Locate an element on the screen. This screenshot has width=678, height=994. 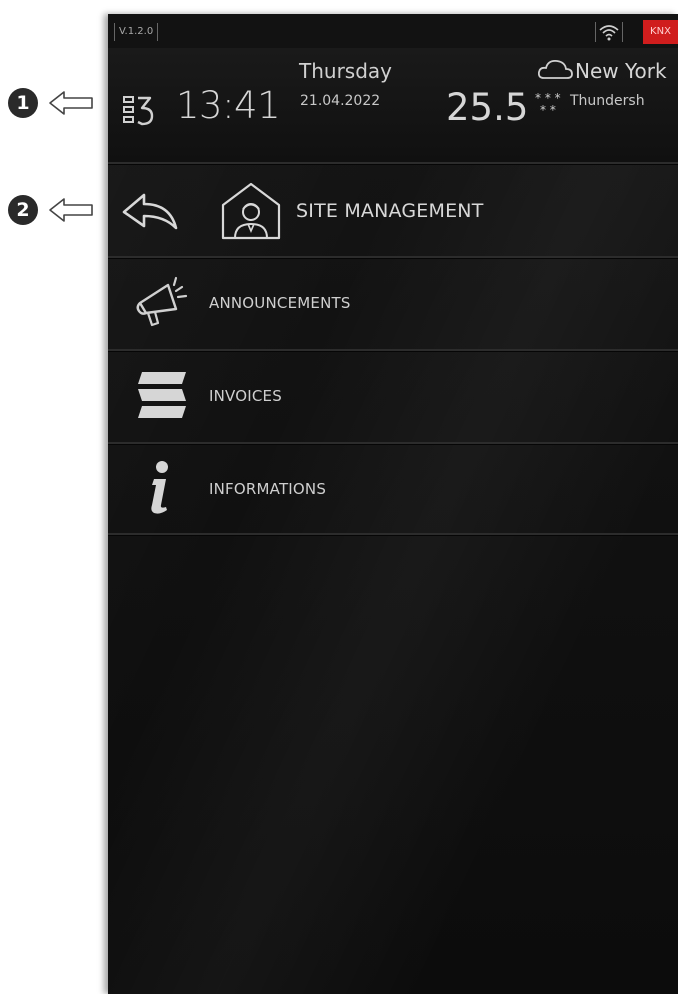
weather-condition: Thundersh is located at coordinates (607, 101).